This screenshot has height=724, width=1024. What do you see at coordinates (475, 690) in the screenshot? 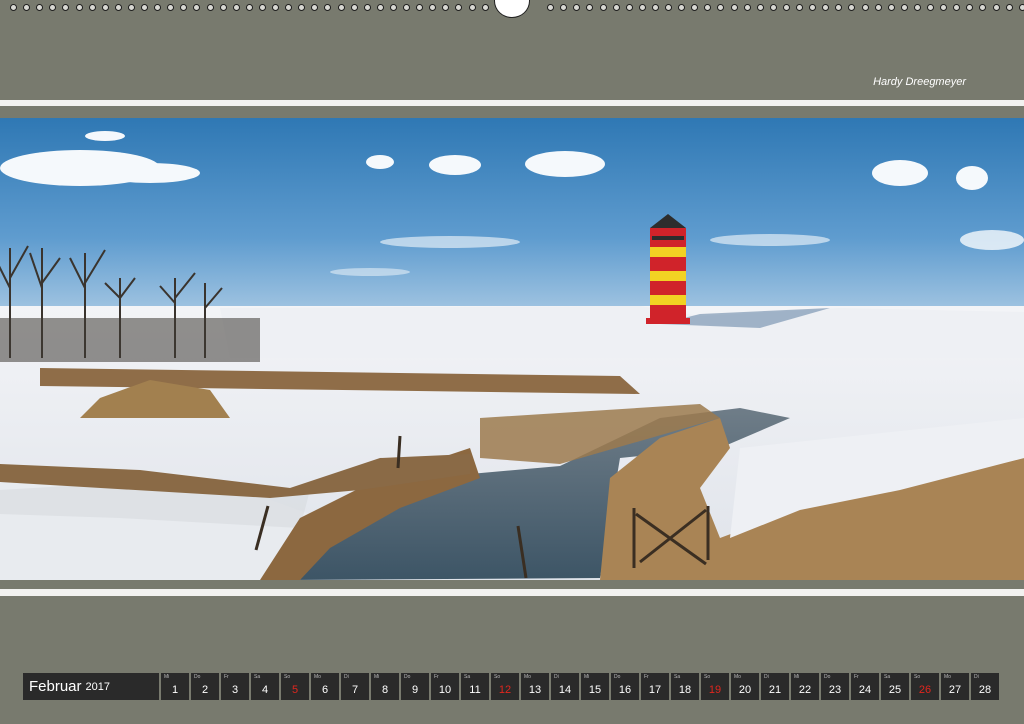
I see `day-number: 11` at bounding box center [475, 690].